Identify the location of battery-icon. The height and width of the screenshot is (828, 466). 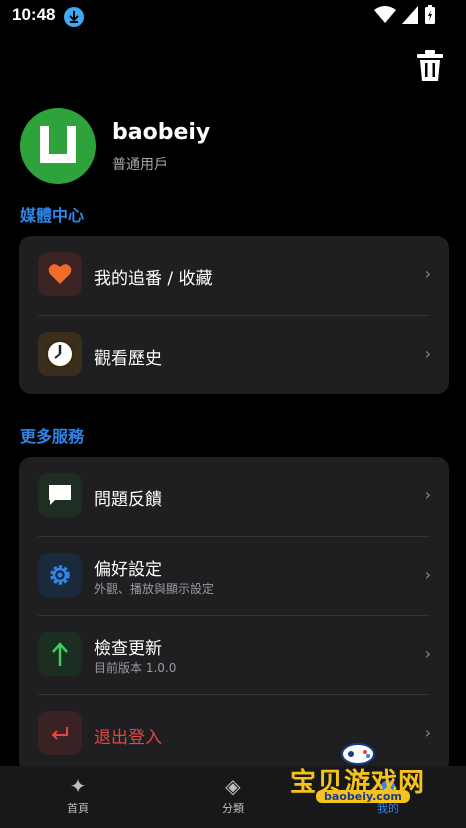
(430, 17).